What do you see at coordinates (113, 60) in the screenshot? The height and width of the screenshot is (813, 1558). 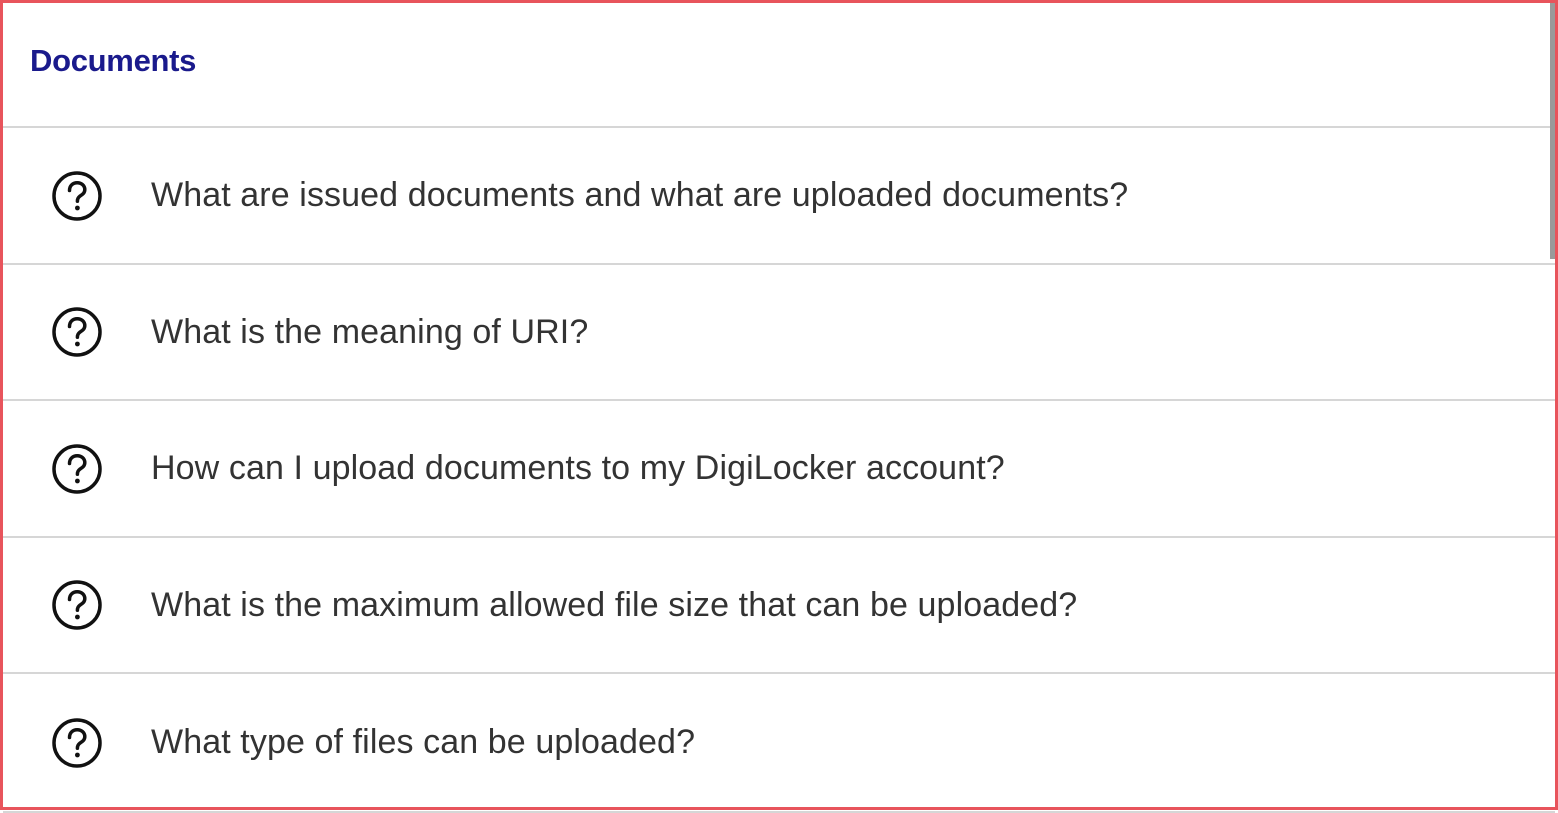 I see `section-title: Documents` at bounding box center [113, 60].